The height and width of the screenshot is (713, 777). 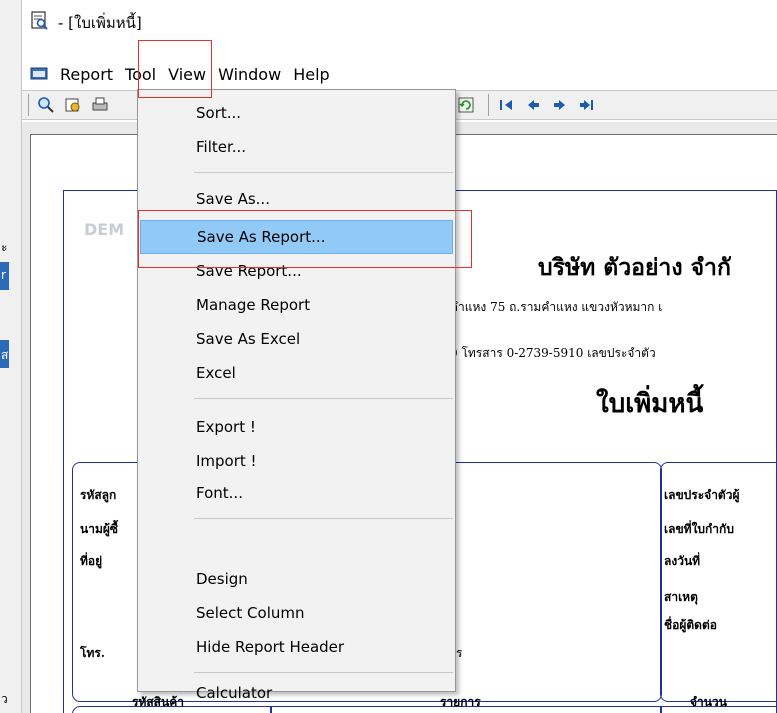 I want to click on company-address: คำแหง 75 ถ.รามคำแหง แขวงหัวหมาก เ, so click(x=556, y=307).